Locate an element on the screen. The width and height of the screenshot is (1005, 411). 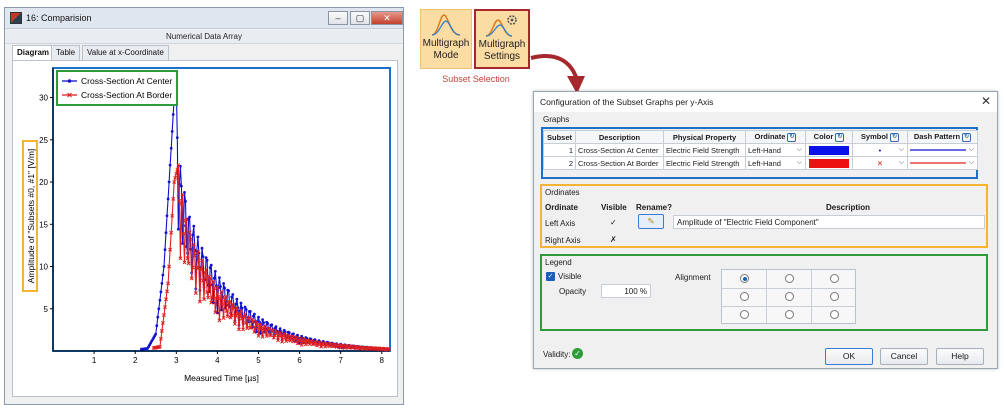
align-middle-center-radio is located at coordinates (789, 296).